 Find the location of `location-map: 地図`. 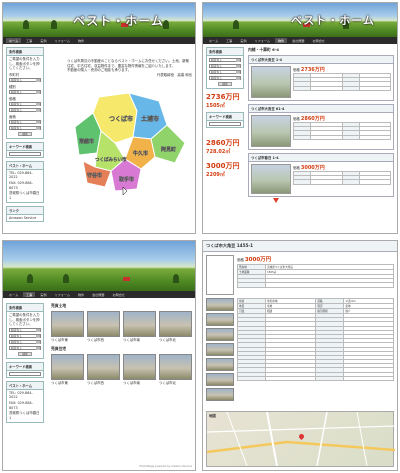

location-map: 地図 is located at coordinates (300, 439).